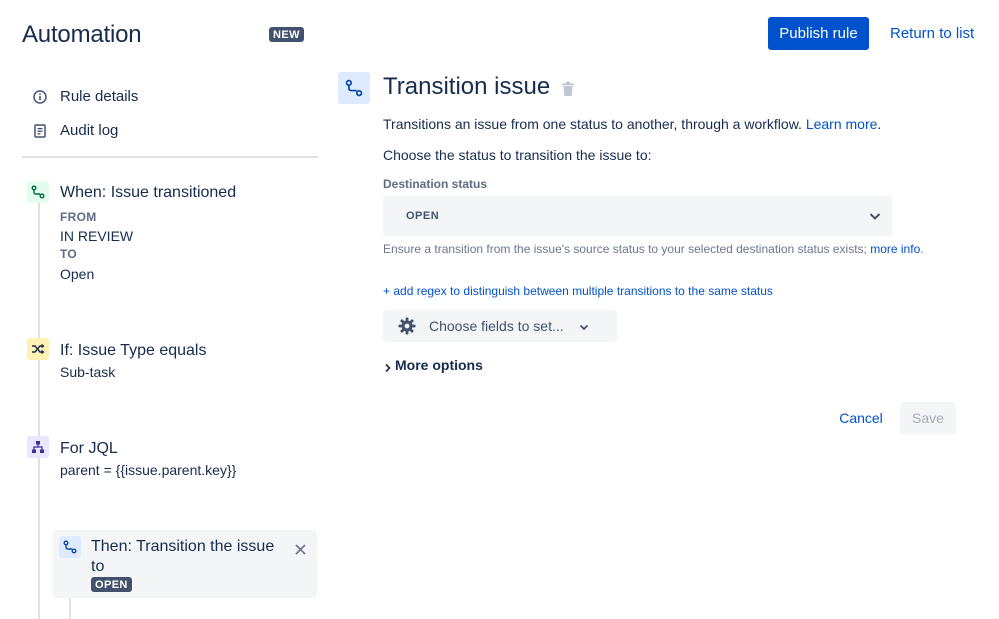 This screenshot has height=619, width=999. Describe the element at coordinates (88, 372) in the screenshot. I see `condition-value: Sub-task` at that location.